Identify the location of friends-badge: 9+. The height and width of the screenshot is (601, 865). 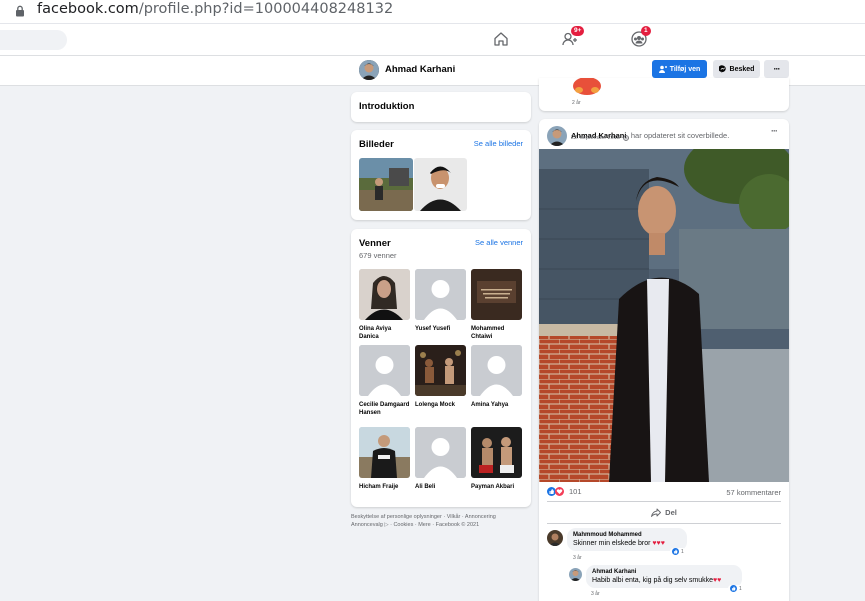
(578, 31).